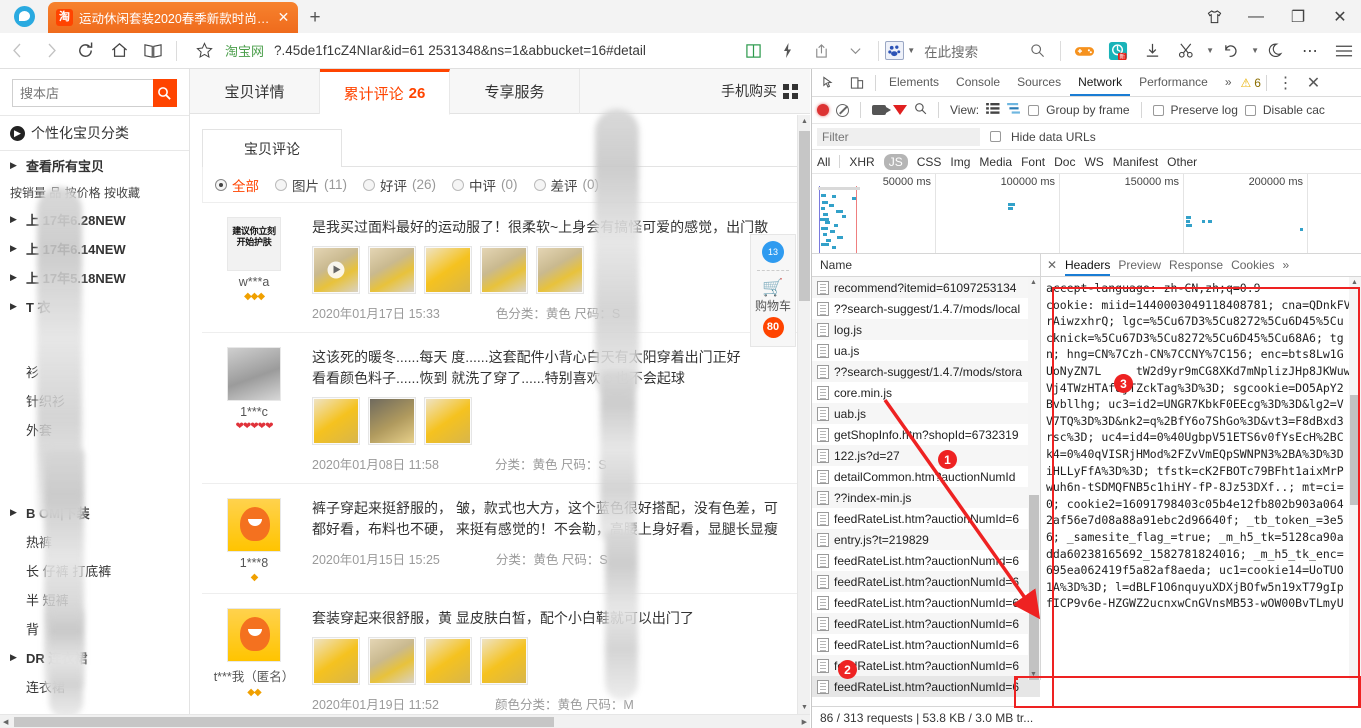 The width and height of the screenshot is (1361, 728). Describe the element at coordinates (823, 110) in the screenshot. I see `record-button` at that location.